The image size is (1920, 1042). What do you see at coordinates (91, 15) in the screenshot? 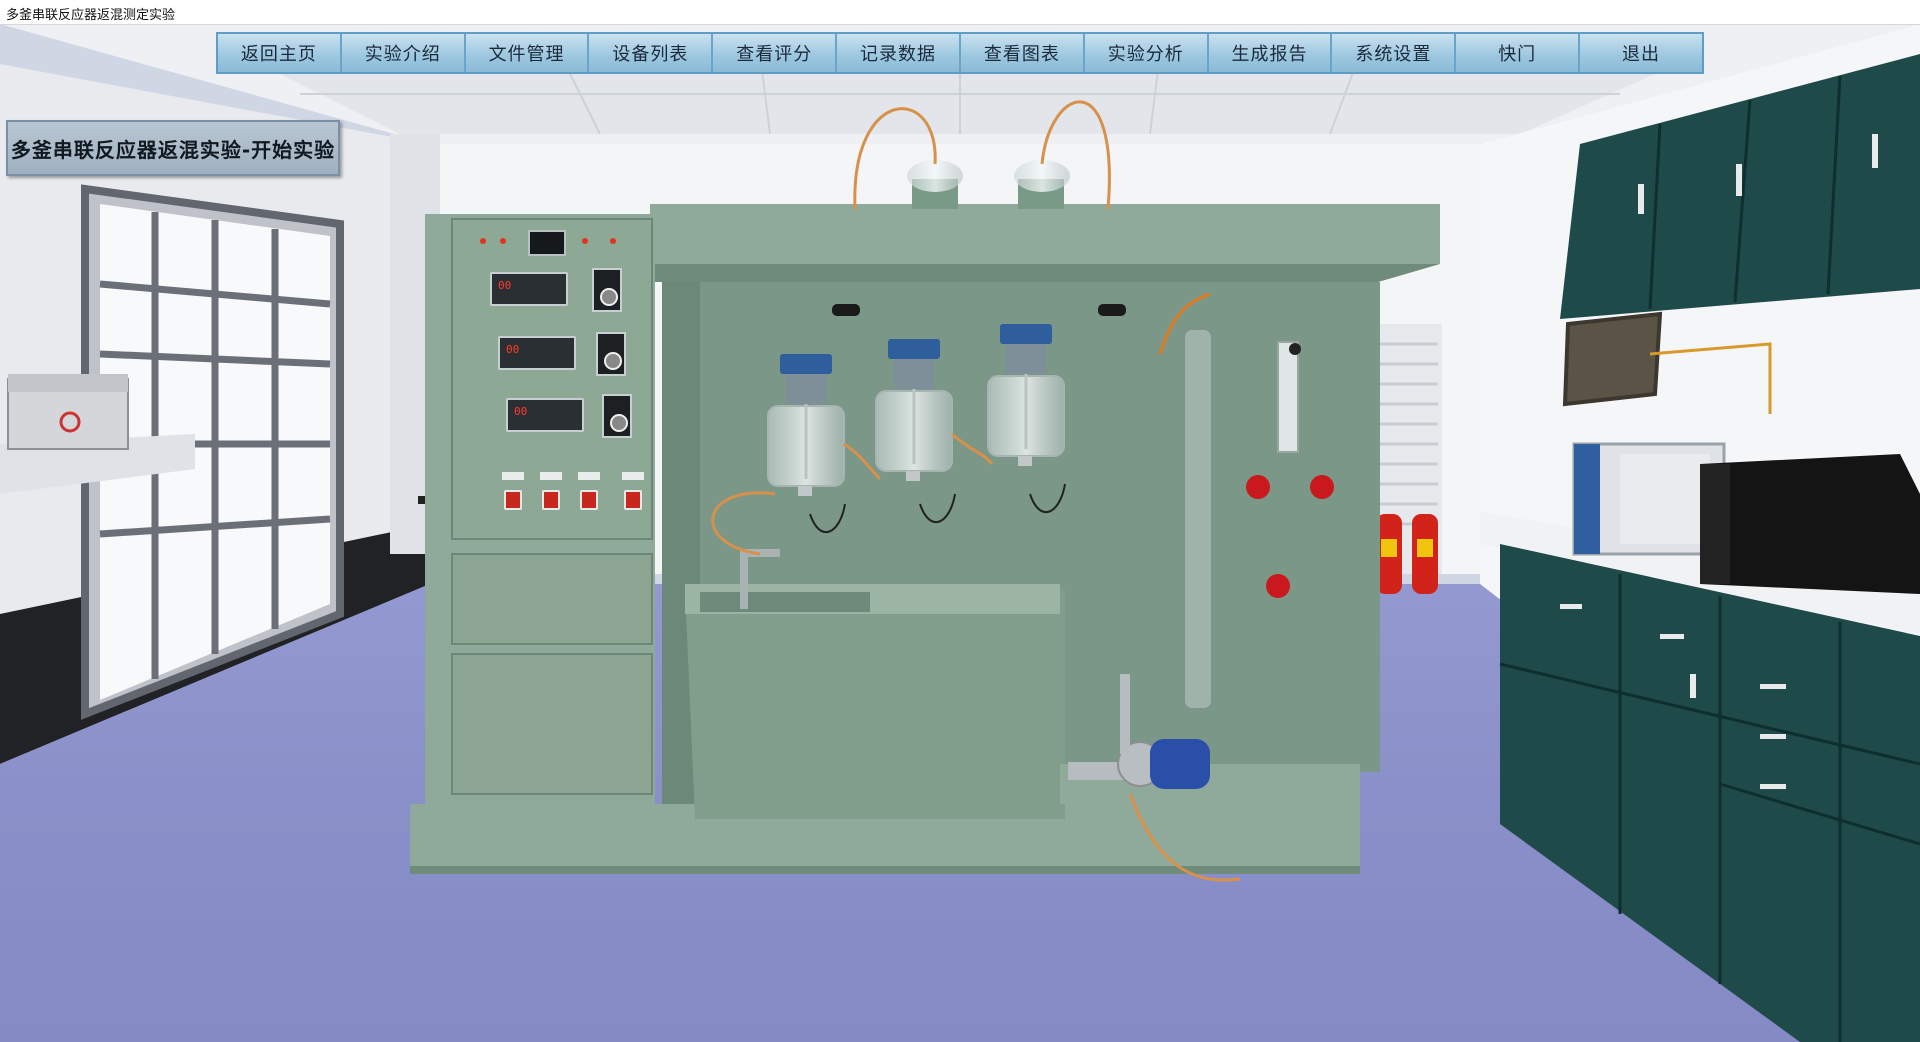
I see `window-title: 多釜串联反应器返混测定实验` at bounding box center [91, 15].